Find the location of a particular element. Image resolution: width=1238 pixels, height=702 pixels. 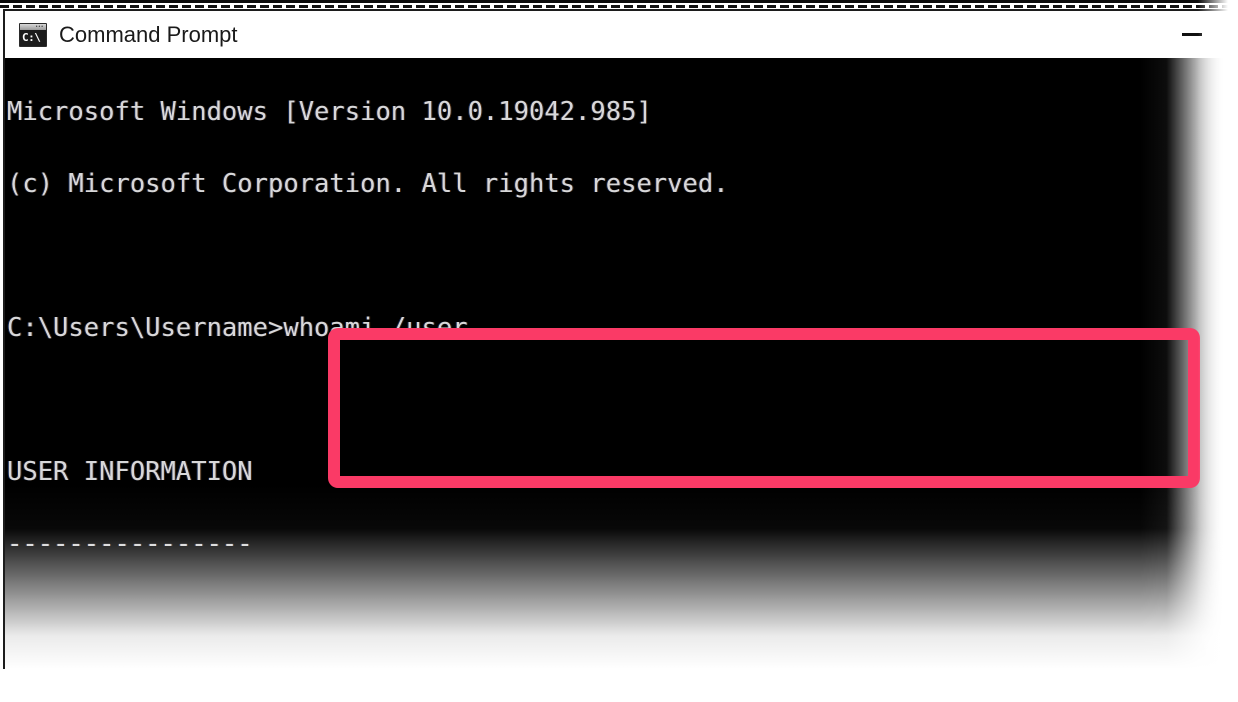

minimize-icon is located at coordinates (1192, 34).